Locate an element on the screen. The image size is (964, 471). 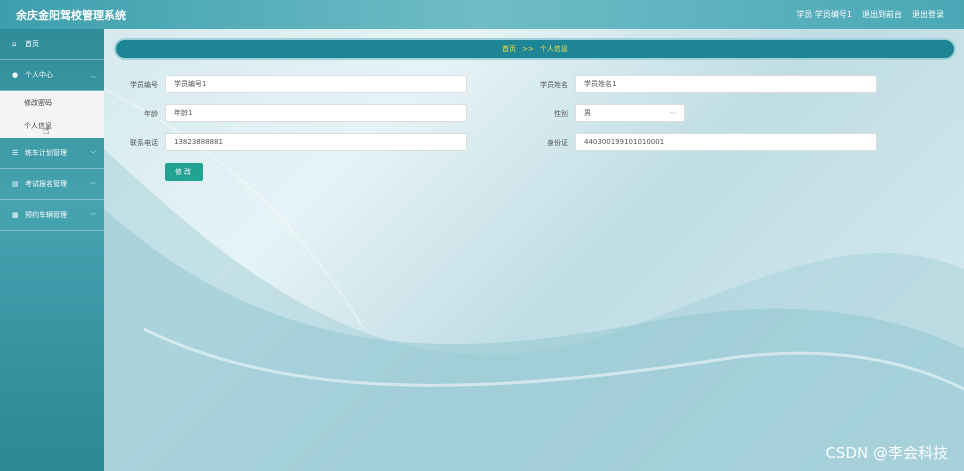
logout-link: 退出登录 is located at coordinates (928, 14).